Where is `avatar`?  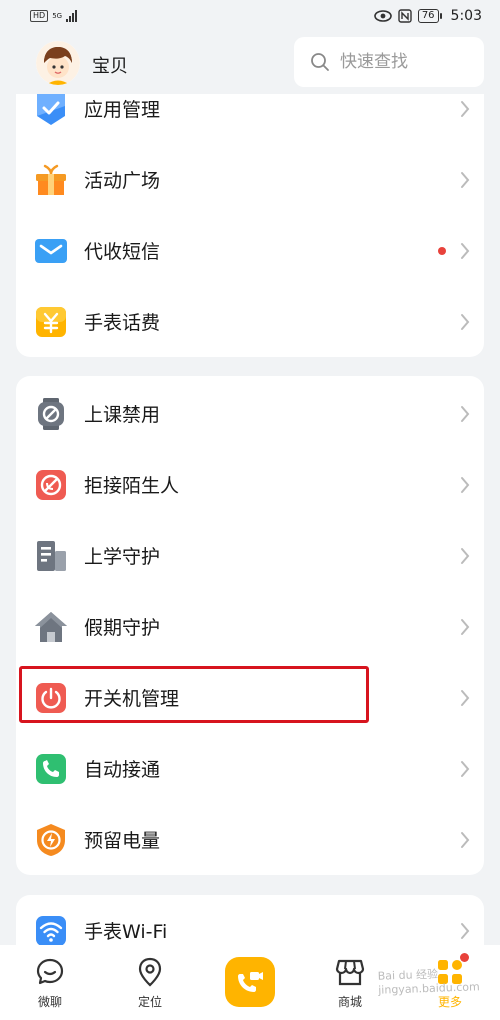
avatar is located at coordinates (58, 63).